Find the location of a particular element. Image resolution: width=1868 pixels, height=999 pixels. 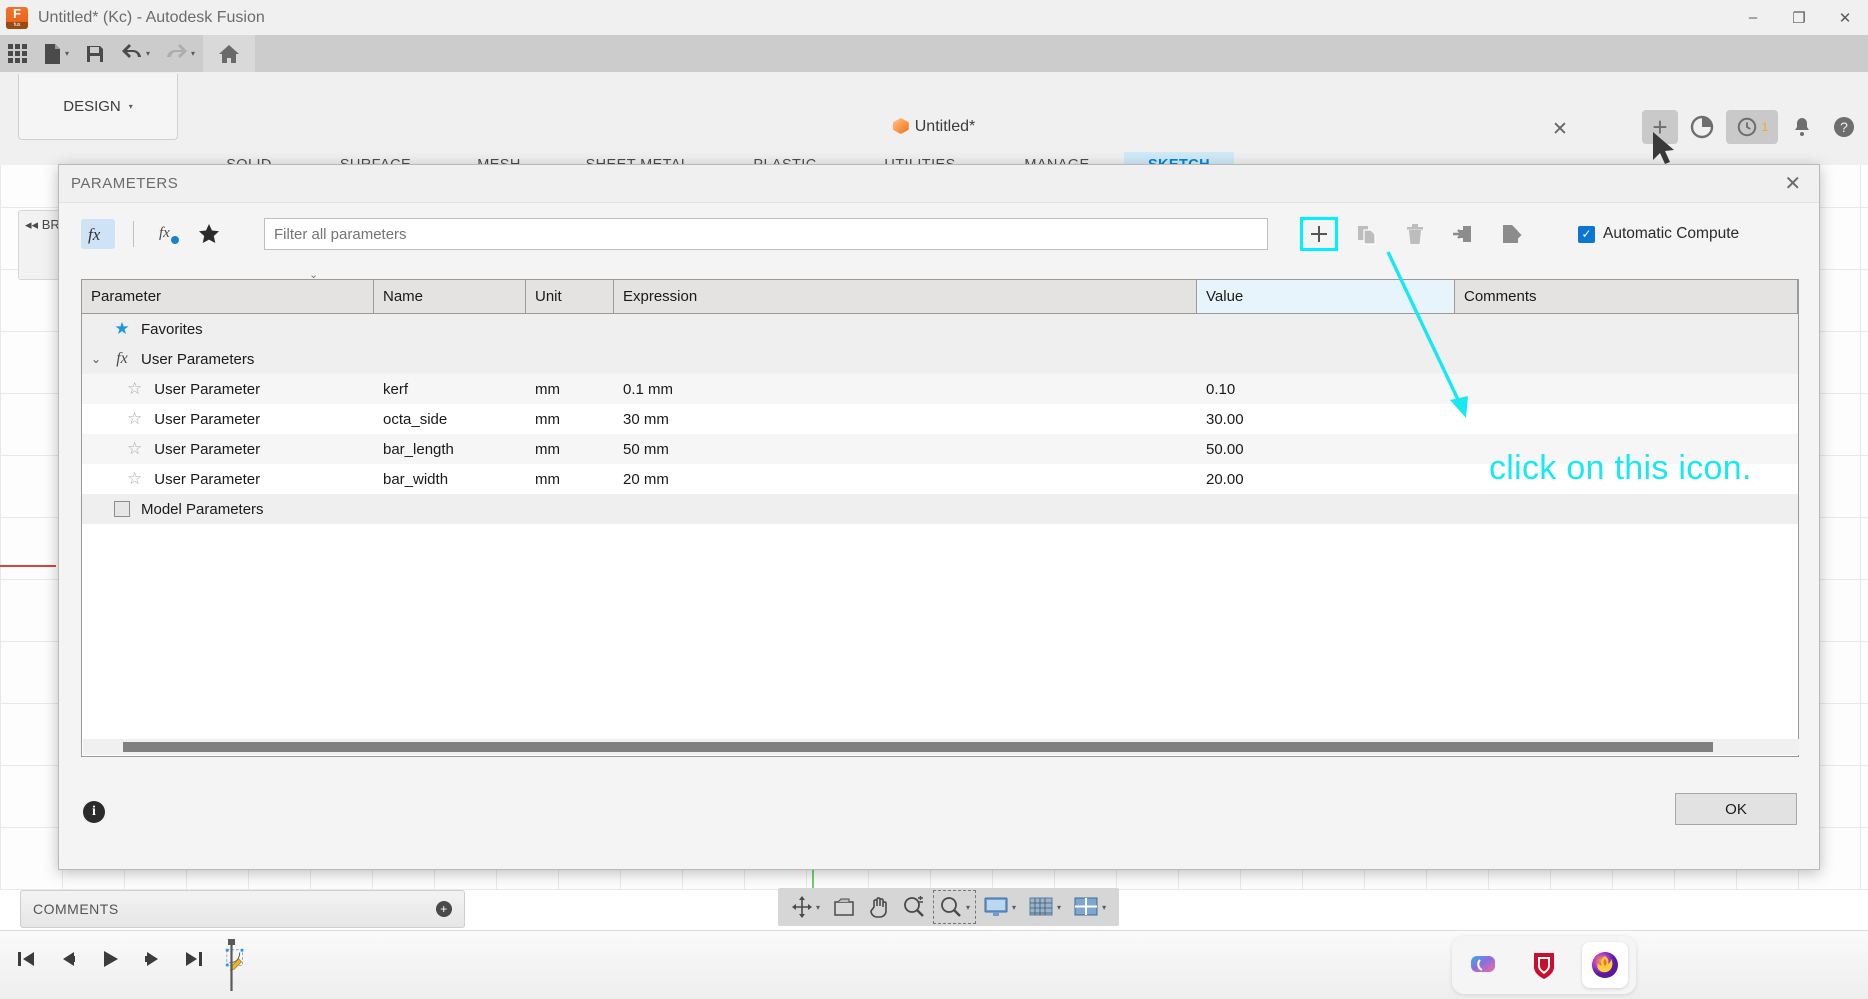

column-header-unit: Unit is located at coordinates (570, 296).